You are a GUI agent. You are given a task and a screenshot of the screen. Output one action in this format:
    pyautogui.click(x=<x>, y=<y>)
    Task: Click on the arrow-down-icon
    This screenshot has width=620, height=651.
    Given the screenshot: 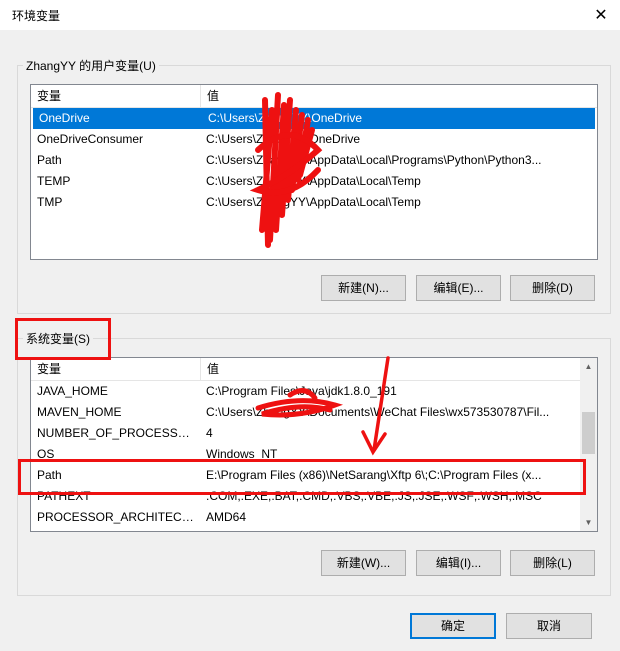 What is the action you would take?
    pyautogui.click(x=375, y=406)
    